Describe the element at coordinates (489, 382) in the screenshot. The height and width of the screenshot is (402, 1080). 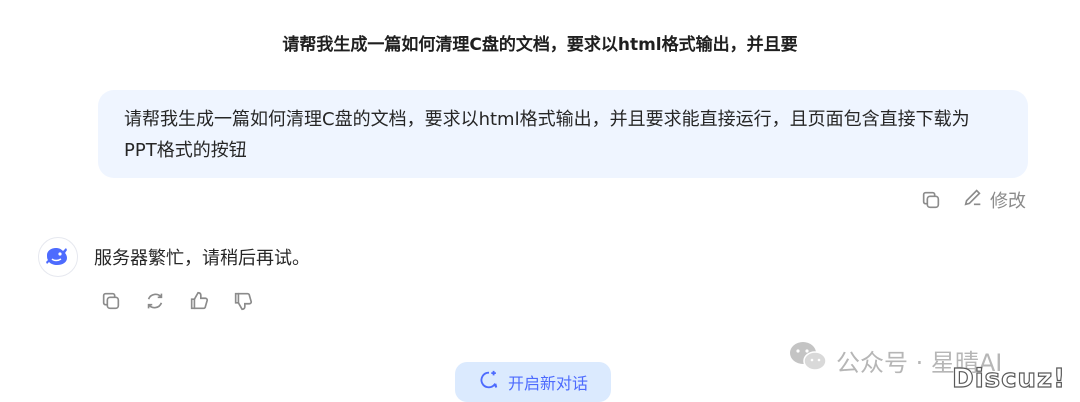
I see `new-chat-icon` at that location.